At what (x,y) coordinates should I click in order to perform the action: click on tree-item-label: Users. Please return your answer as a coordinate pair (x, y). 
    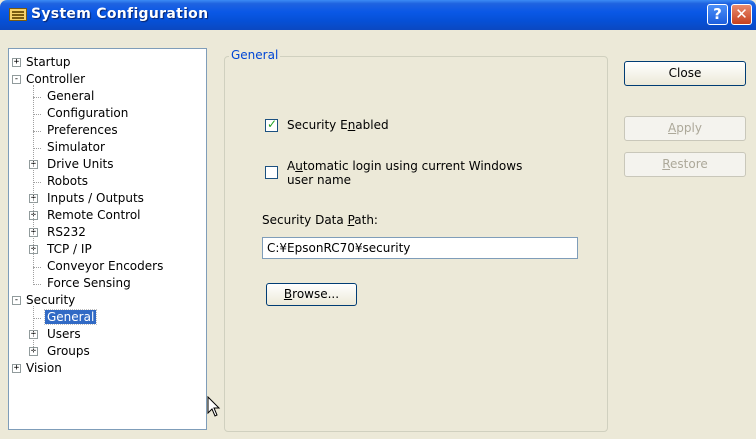
    Looking at the image, I should click on (64, 334).